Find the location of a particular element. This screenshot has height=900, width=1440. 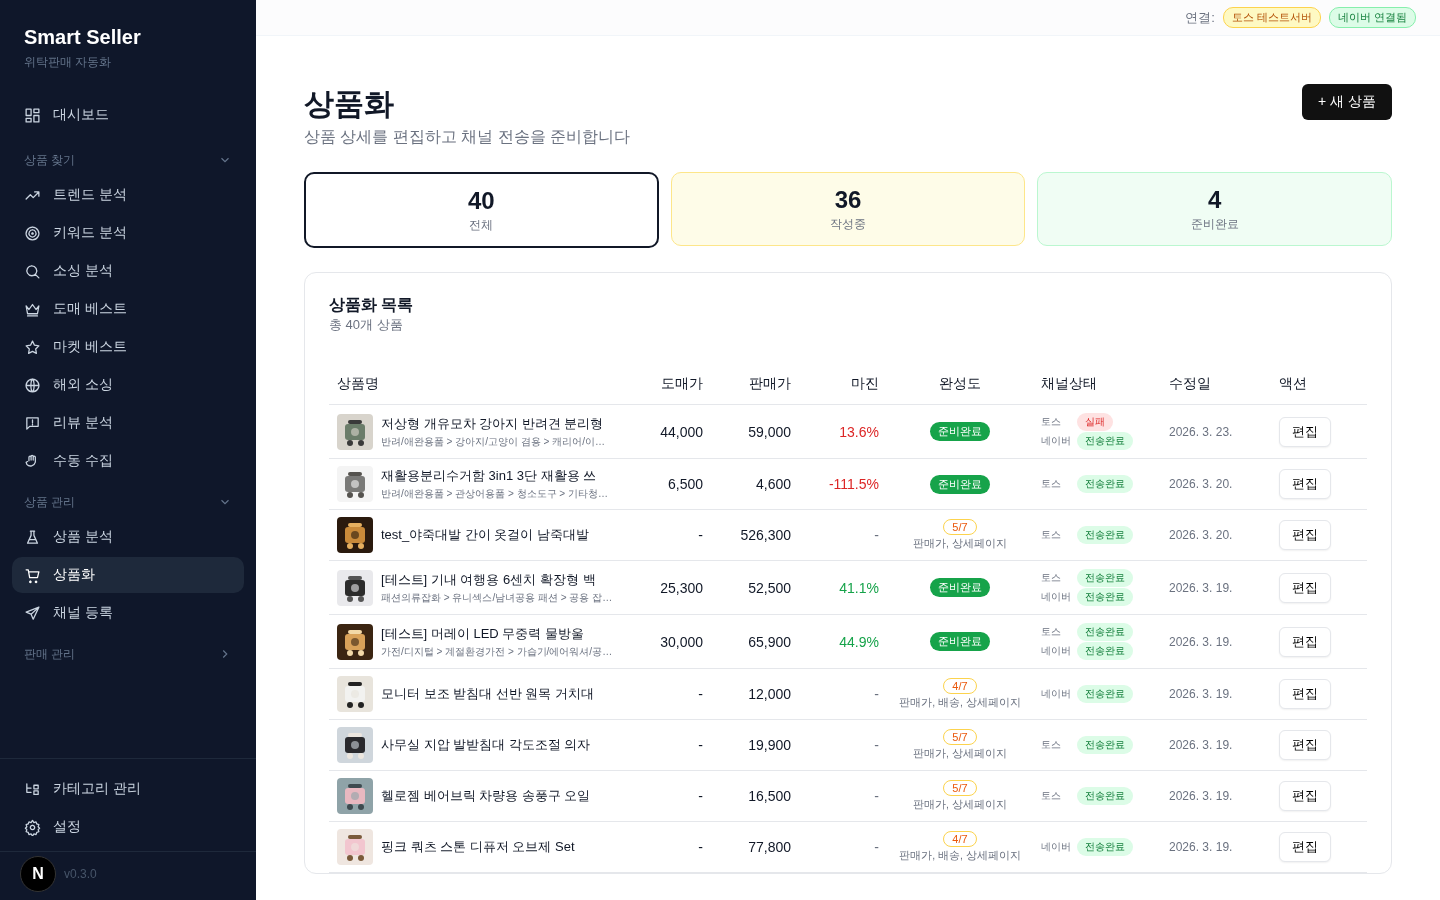

page-subtitle: 상품 상세를 편집하고 채널 전송을 준비합니다 is located at coordinates (467, 137).